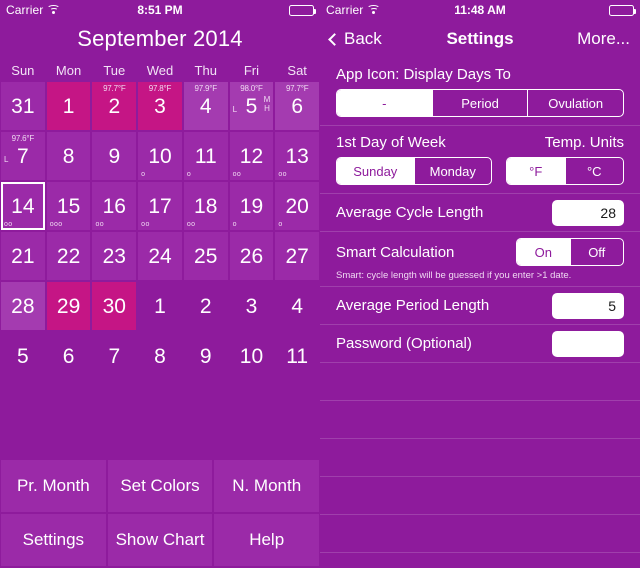 This screenshot has height=568, width=640. I want to click on day-number: 9, so click(205, 356).